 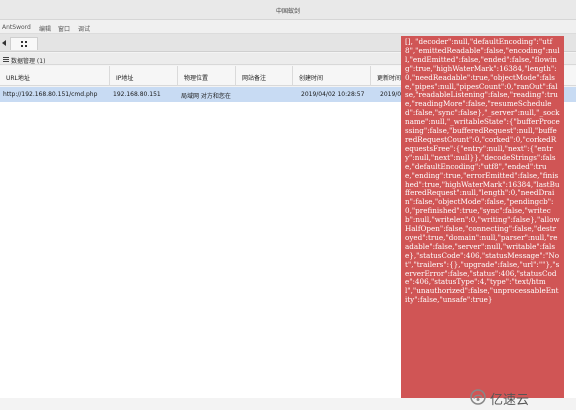 What do you see at coordinates (288, 27) in the screenshot?
I see `menu-bar: AntSword 编辑 窗口 调试` at bounding box center [288, 27].